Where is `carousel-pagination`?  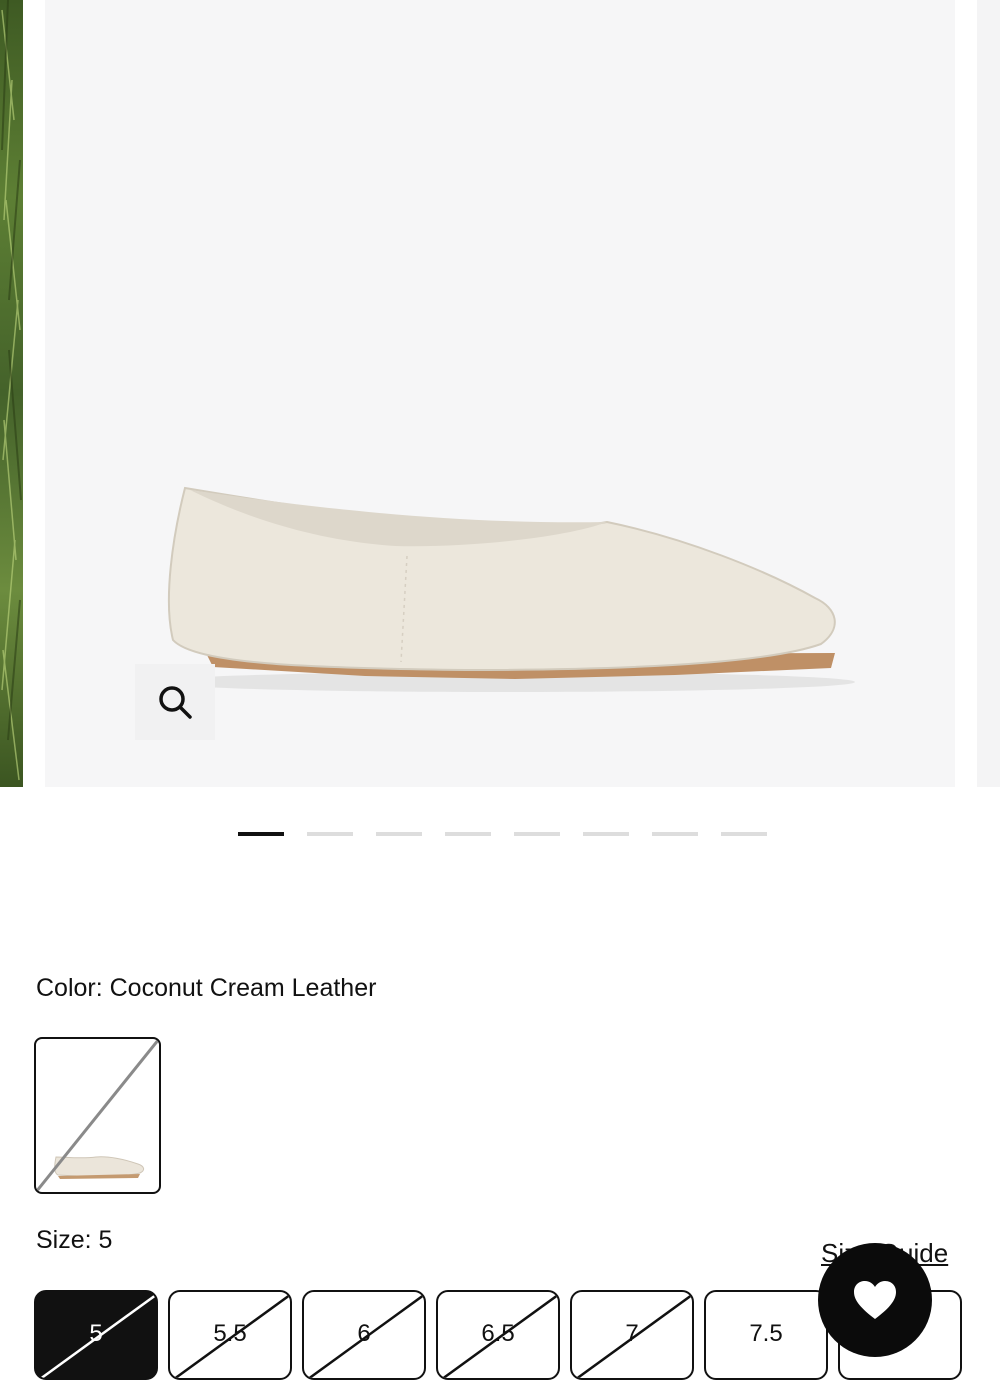 carousel-pagination is located at coordinates (502, 834).